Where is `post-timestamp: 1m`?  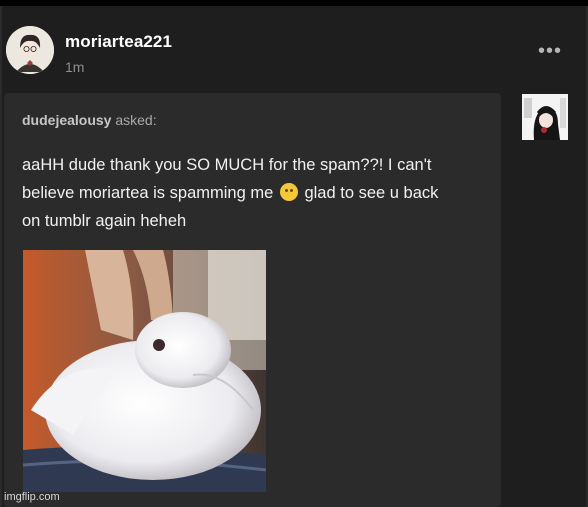 post-timestamp: 1m is located at coordinates (75, 67).